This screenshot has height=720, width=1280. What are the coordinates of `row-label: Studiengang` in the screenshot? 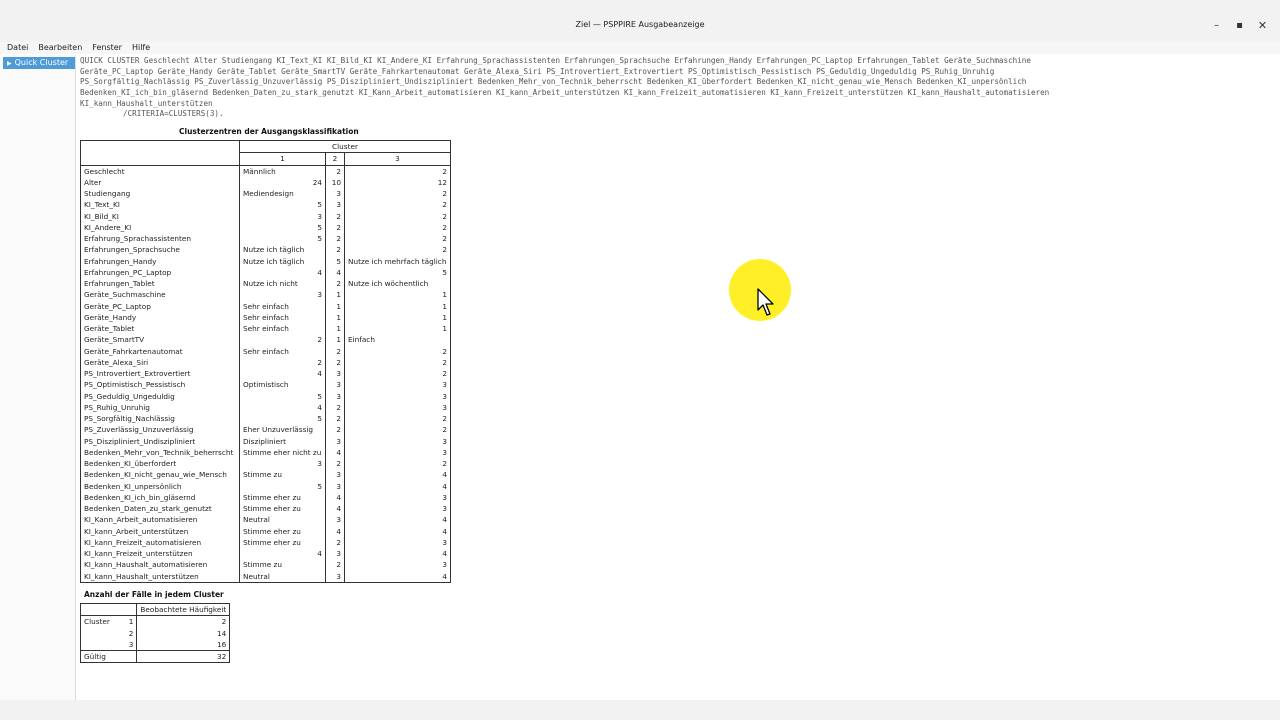 It's located at (160, 194).